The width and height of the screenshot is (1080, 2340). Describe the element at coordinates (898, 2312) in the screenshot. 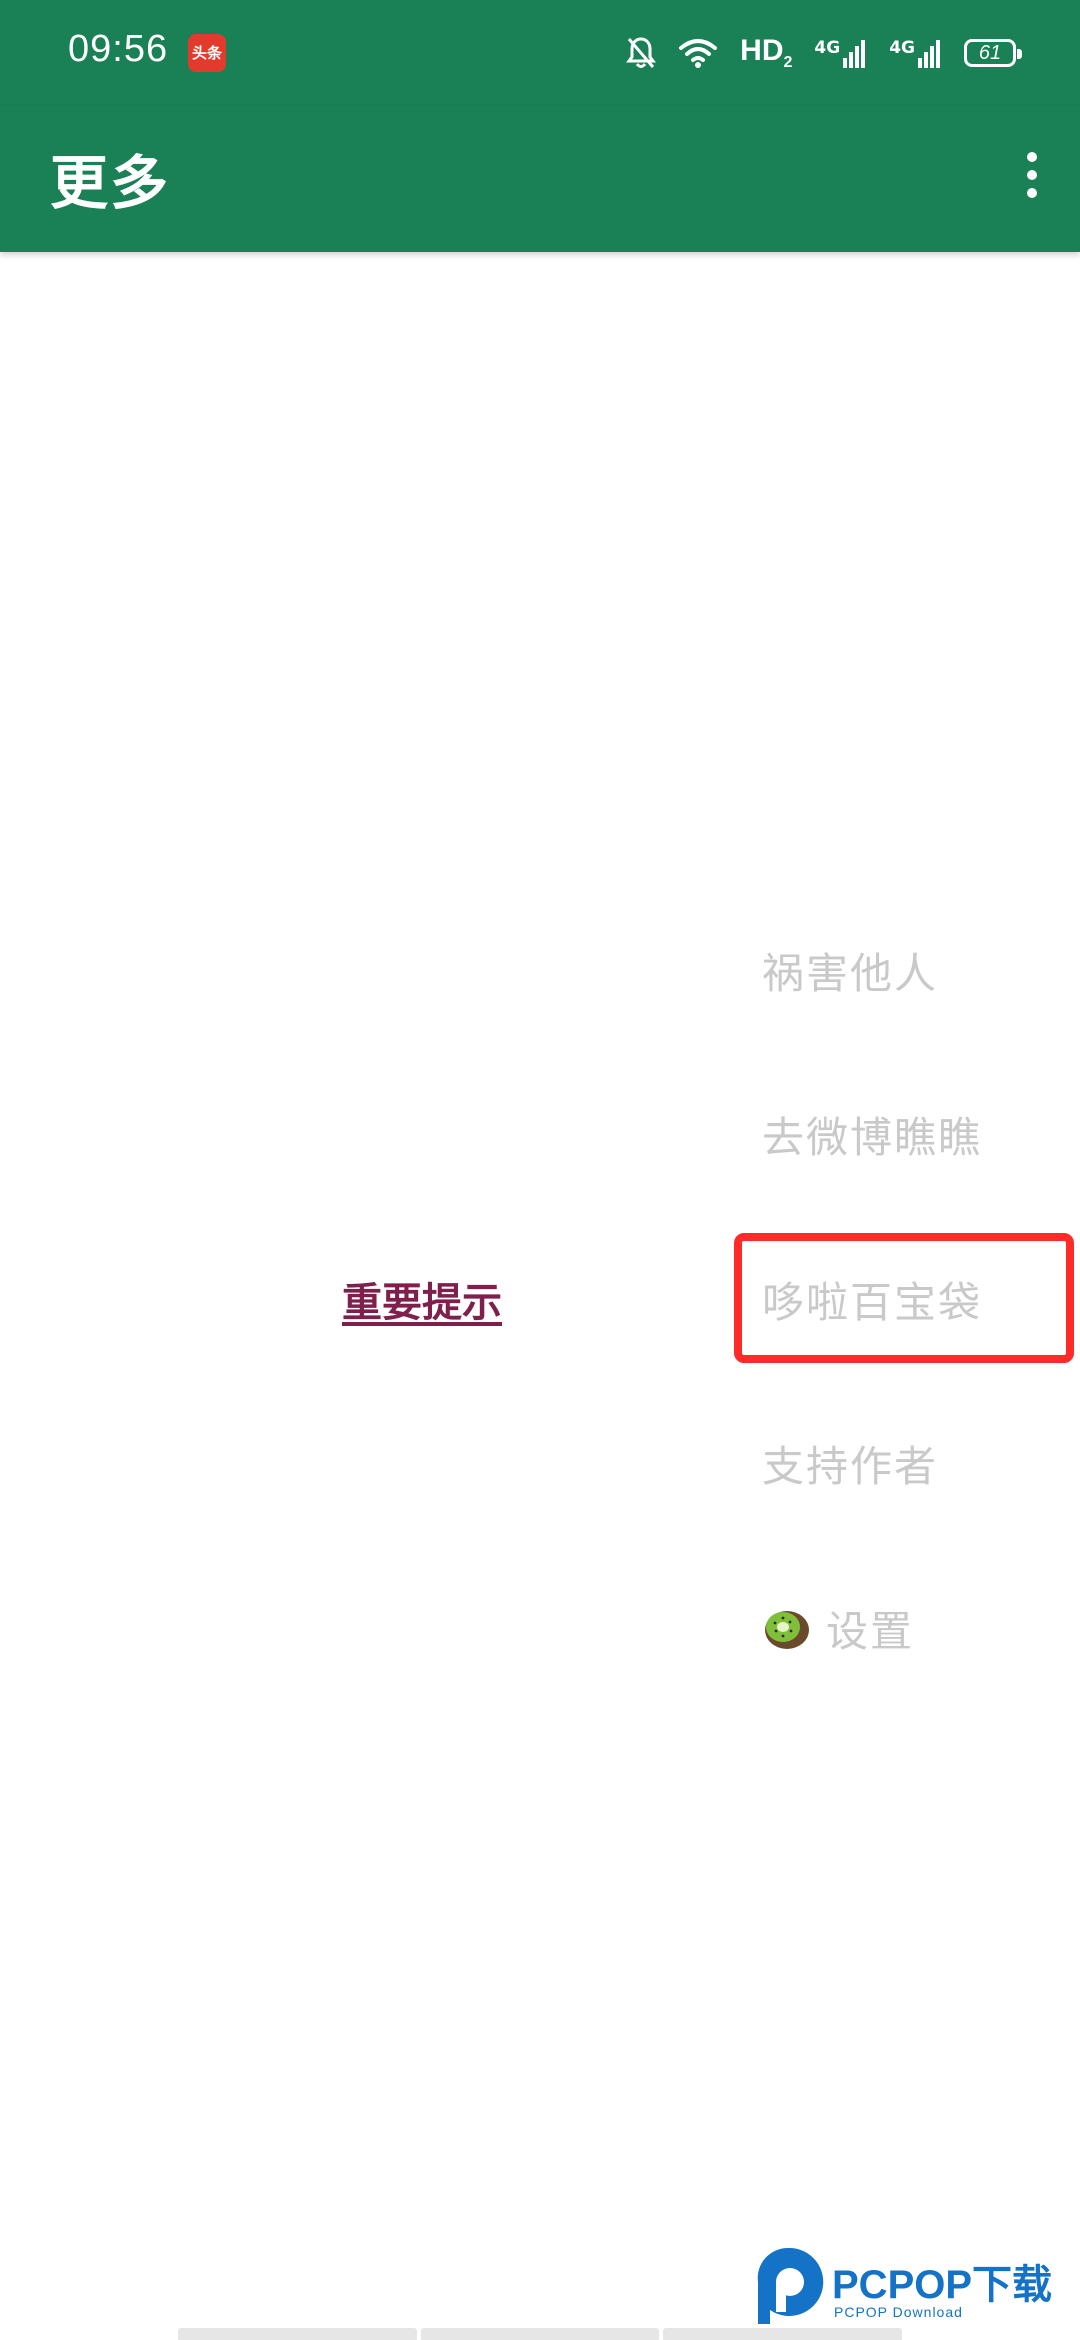

I see `watermark-subtitle: PCPOP Download` at that location.